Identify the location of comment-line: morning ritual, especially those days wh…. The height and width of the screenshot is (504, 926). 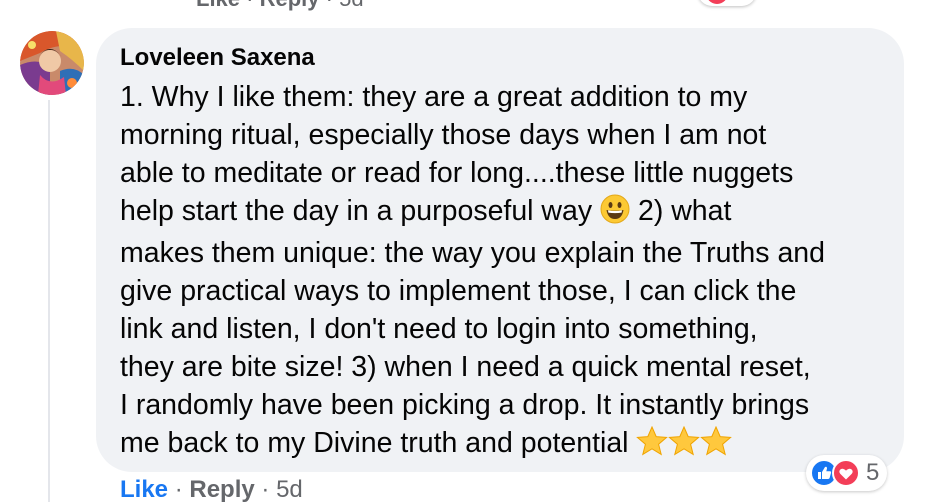
(443, 135).